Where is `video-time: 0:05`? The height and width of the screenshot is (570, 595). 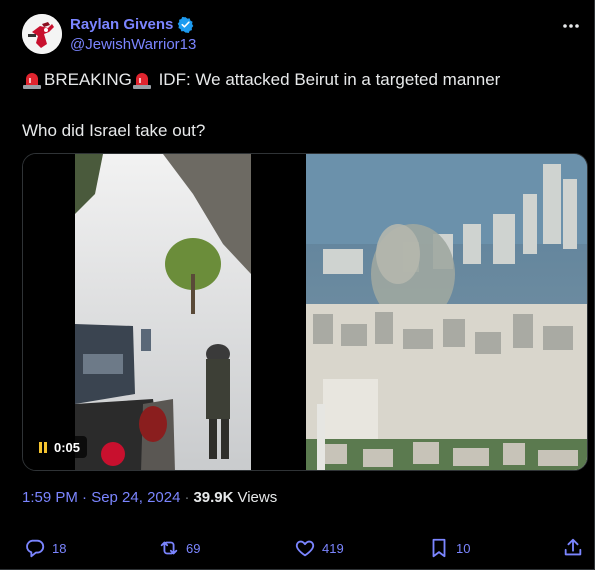
video-time: 0:05 is located at coordinates (67, 447).